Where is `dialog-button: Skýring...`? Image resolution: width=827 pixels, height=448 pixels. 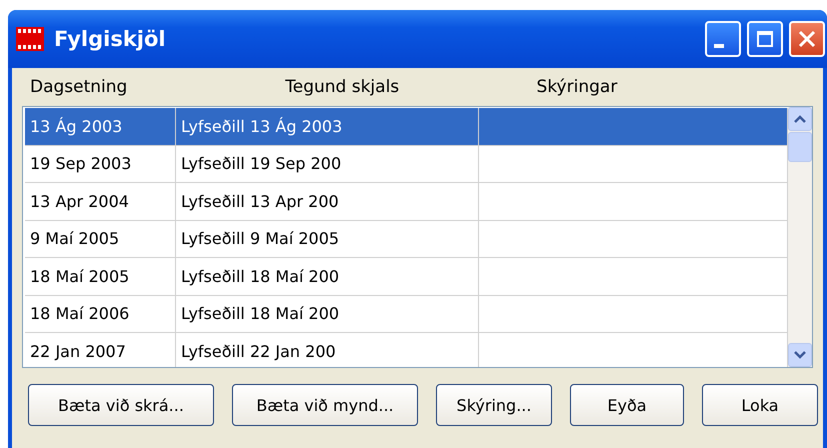
dialog-button: Skýring... is located at coordinates (494, 405).